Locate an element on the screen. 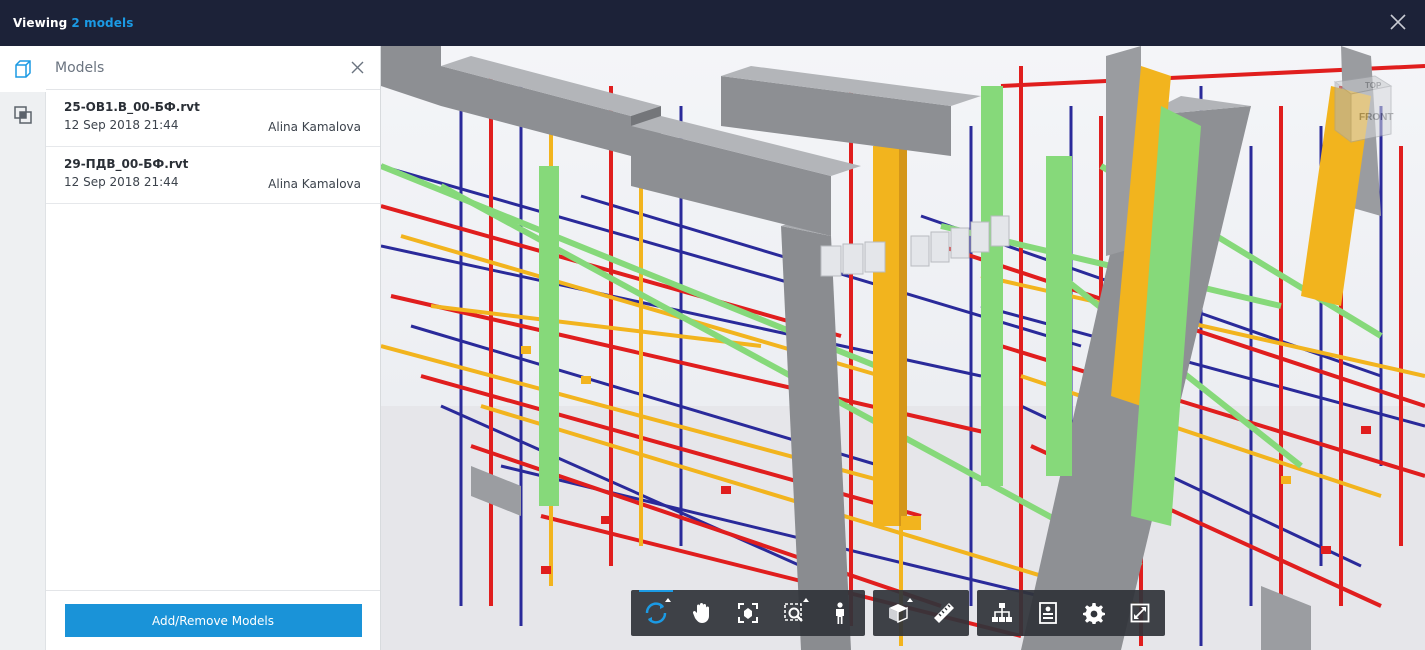 This screenshot has width=1425, height=650. model-browser-button is located at coordinates (1002, 613).